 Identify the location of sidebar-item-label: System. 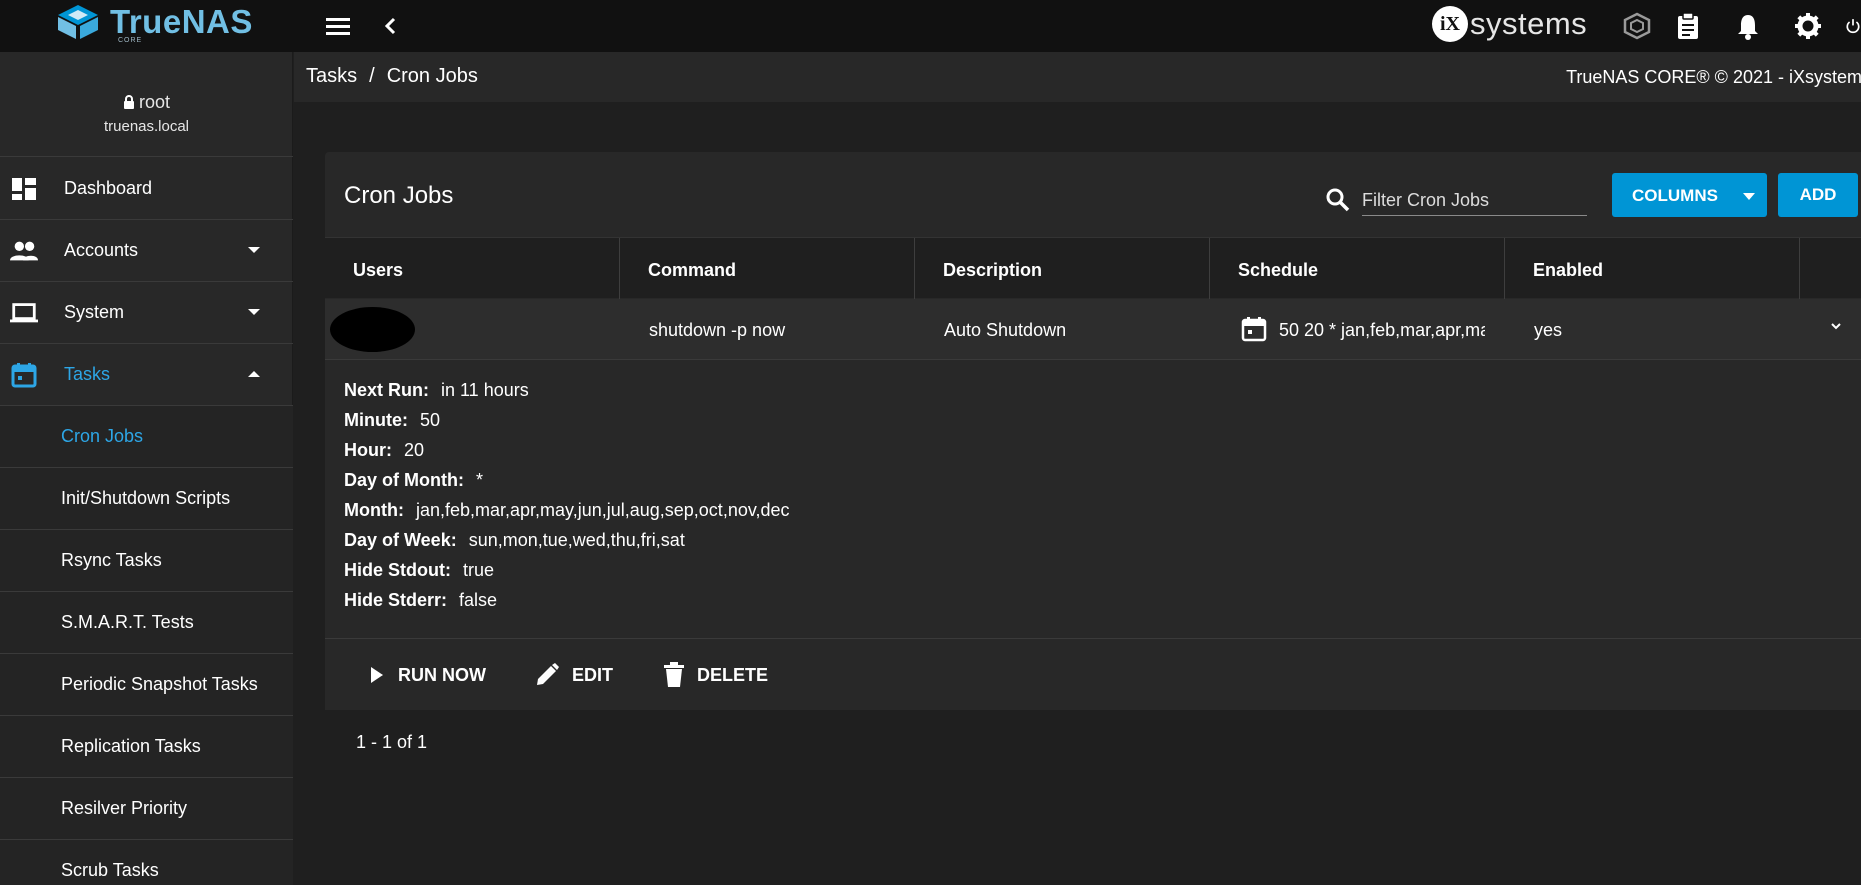
(94, 312).